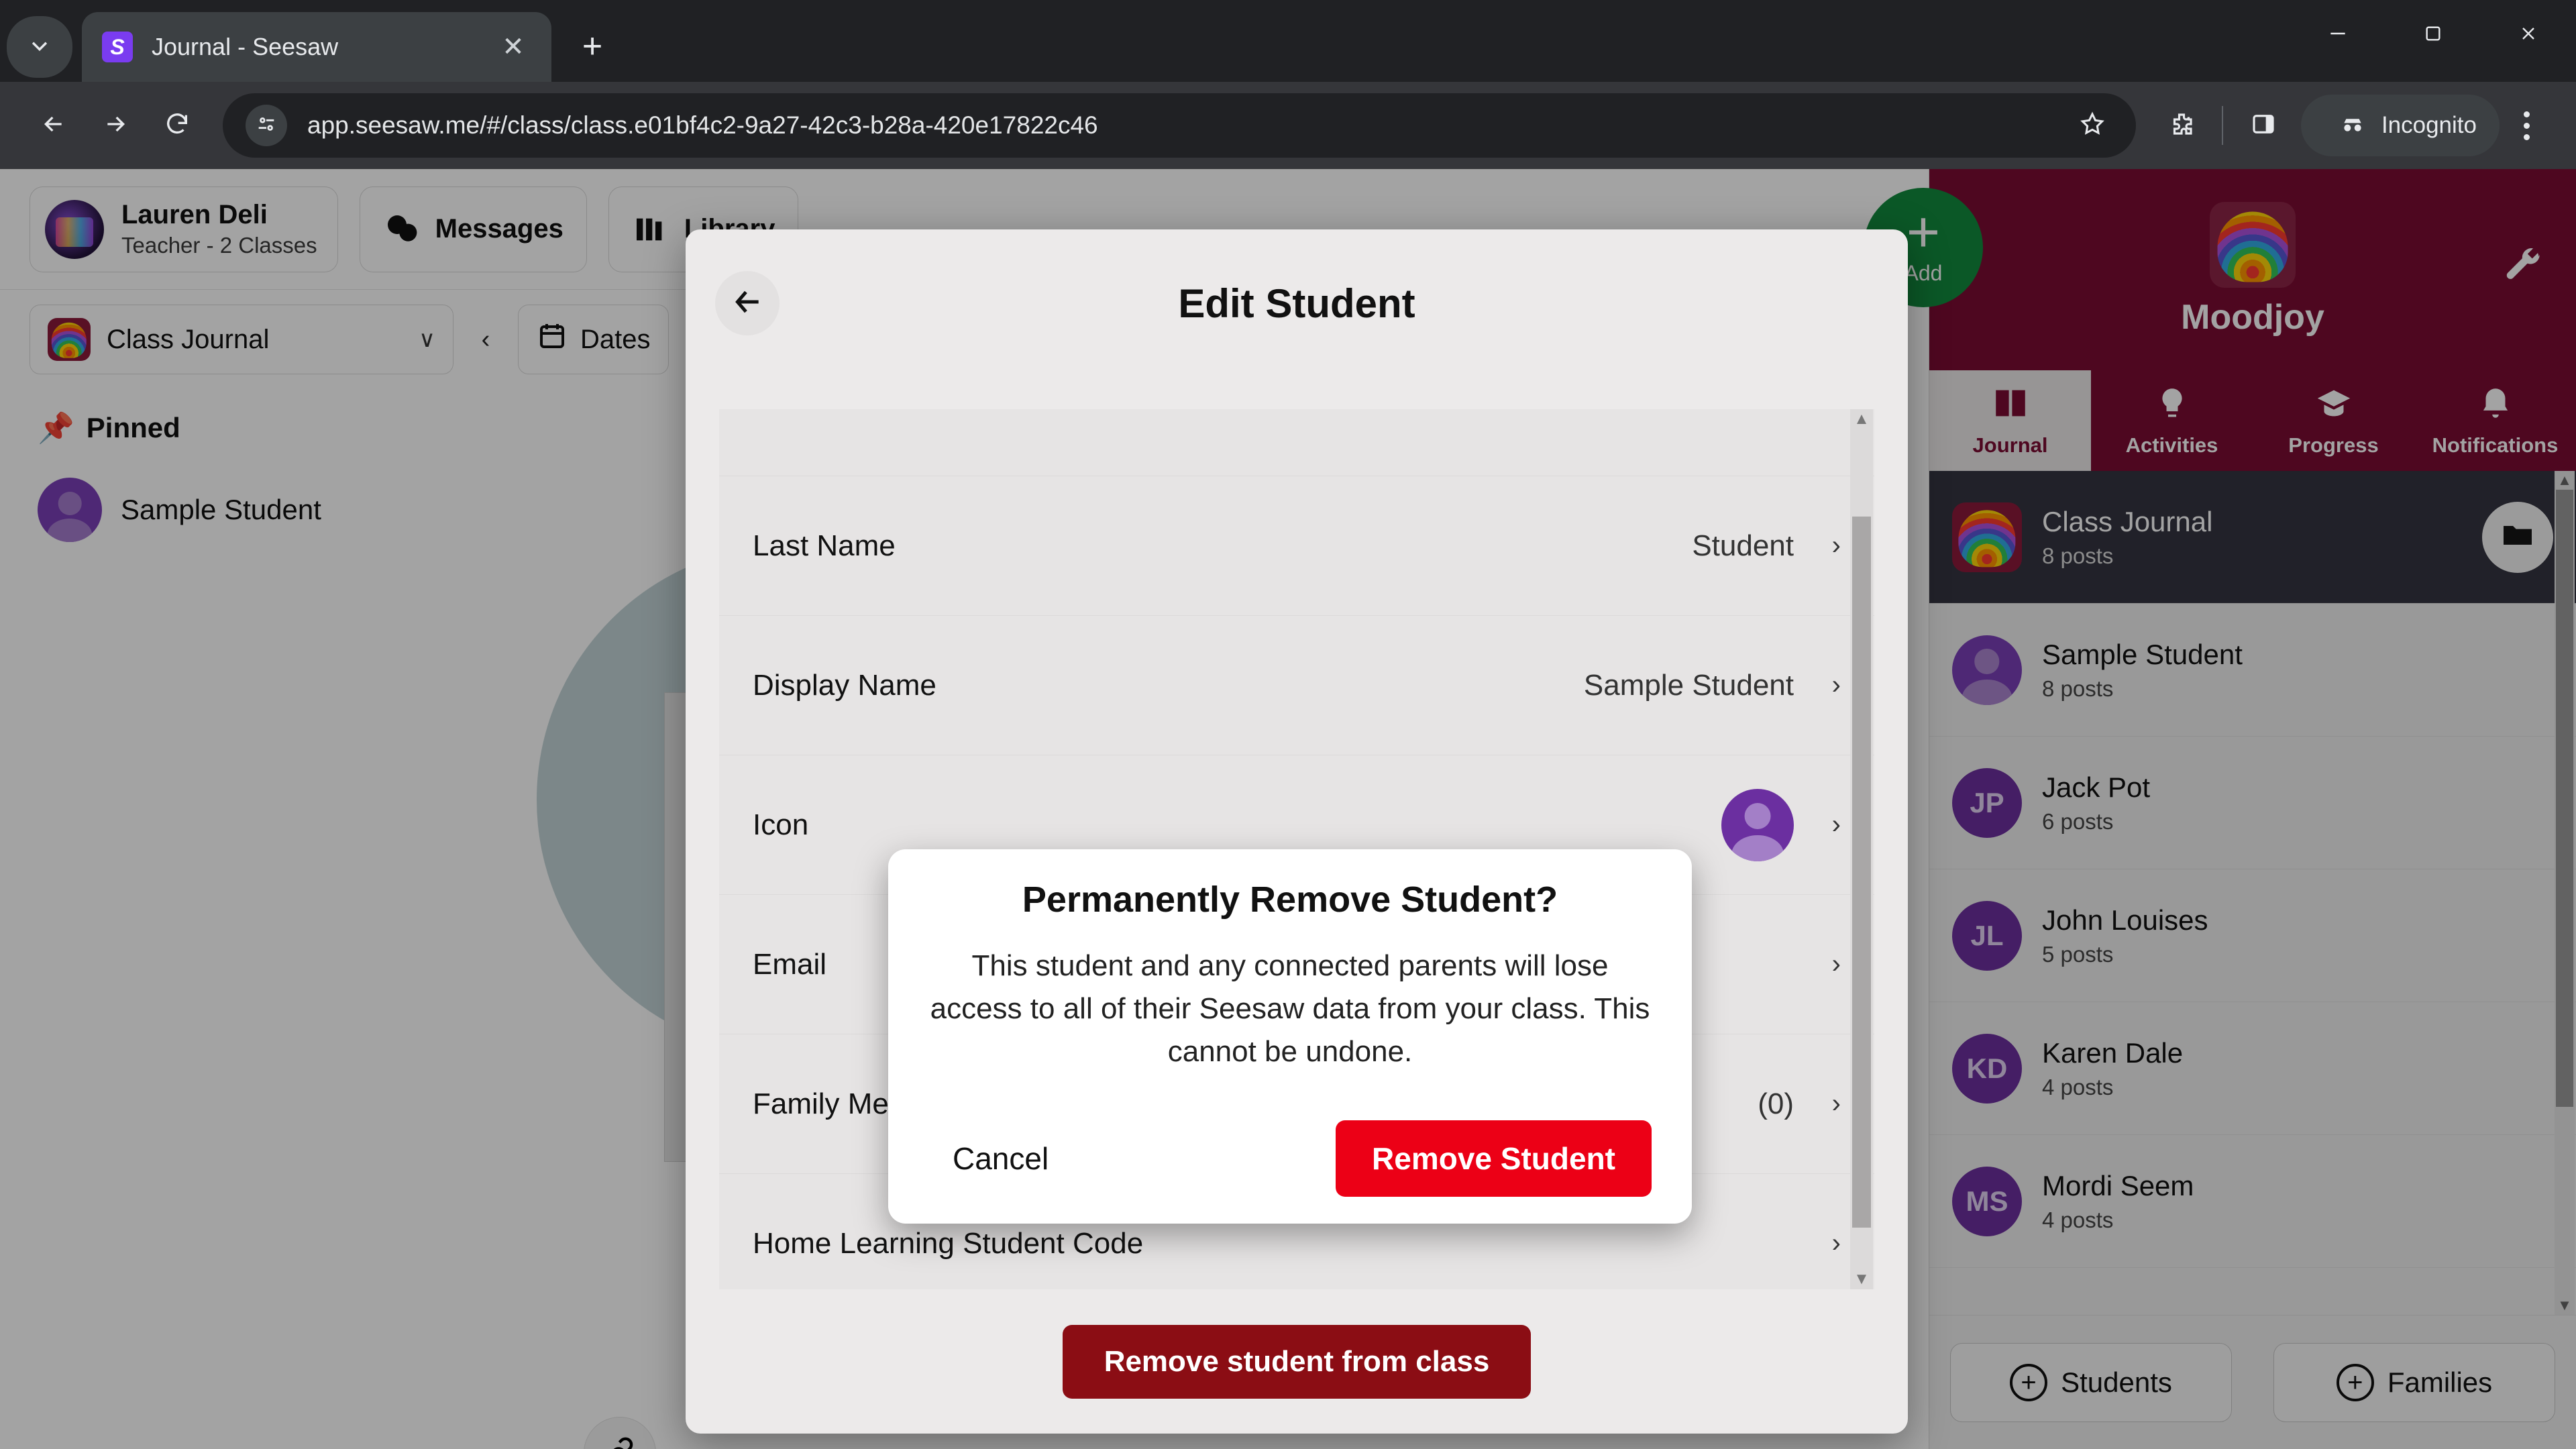  What do you see at coordinates (2222, 125) in the screenshot?
I see `toolbar-divider` at bounding box center [2222, 125].